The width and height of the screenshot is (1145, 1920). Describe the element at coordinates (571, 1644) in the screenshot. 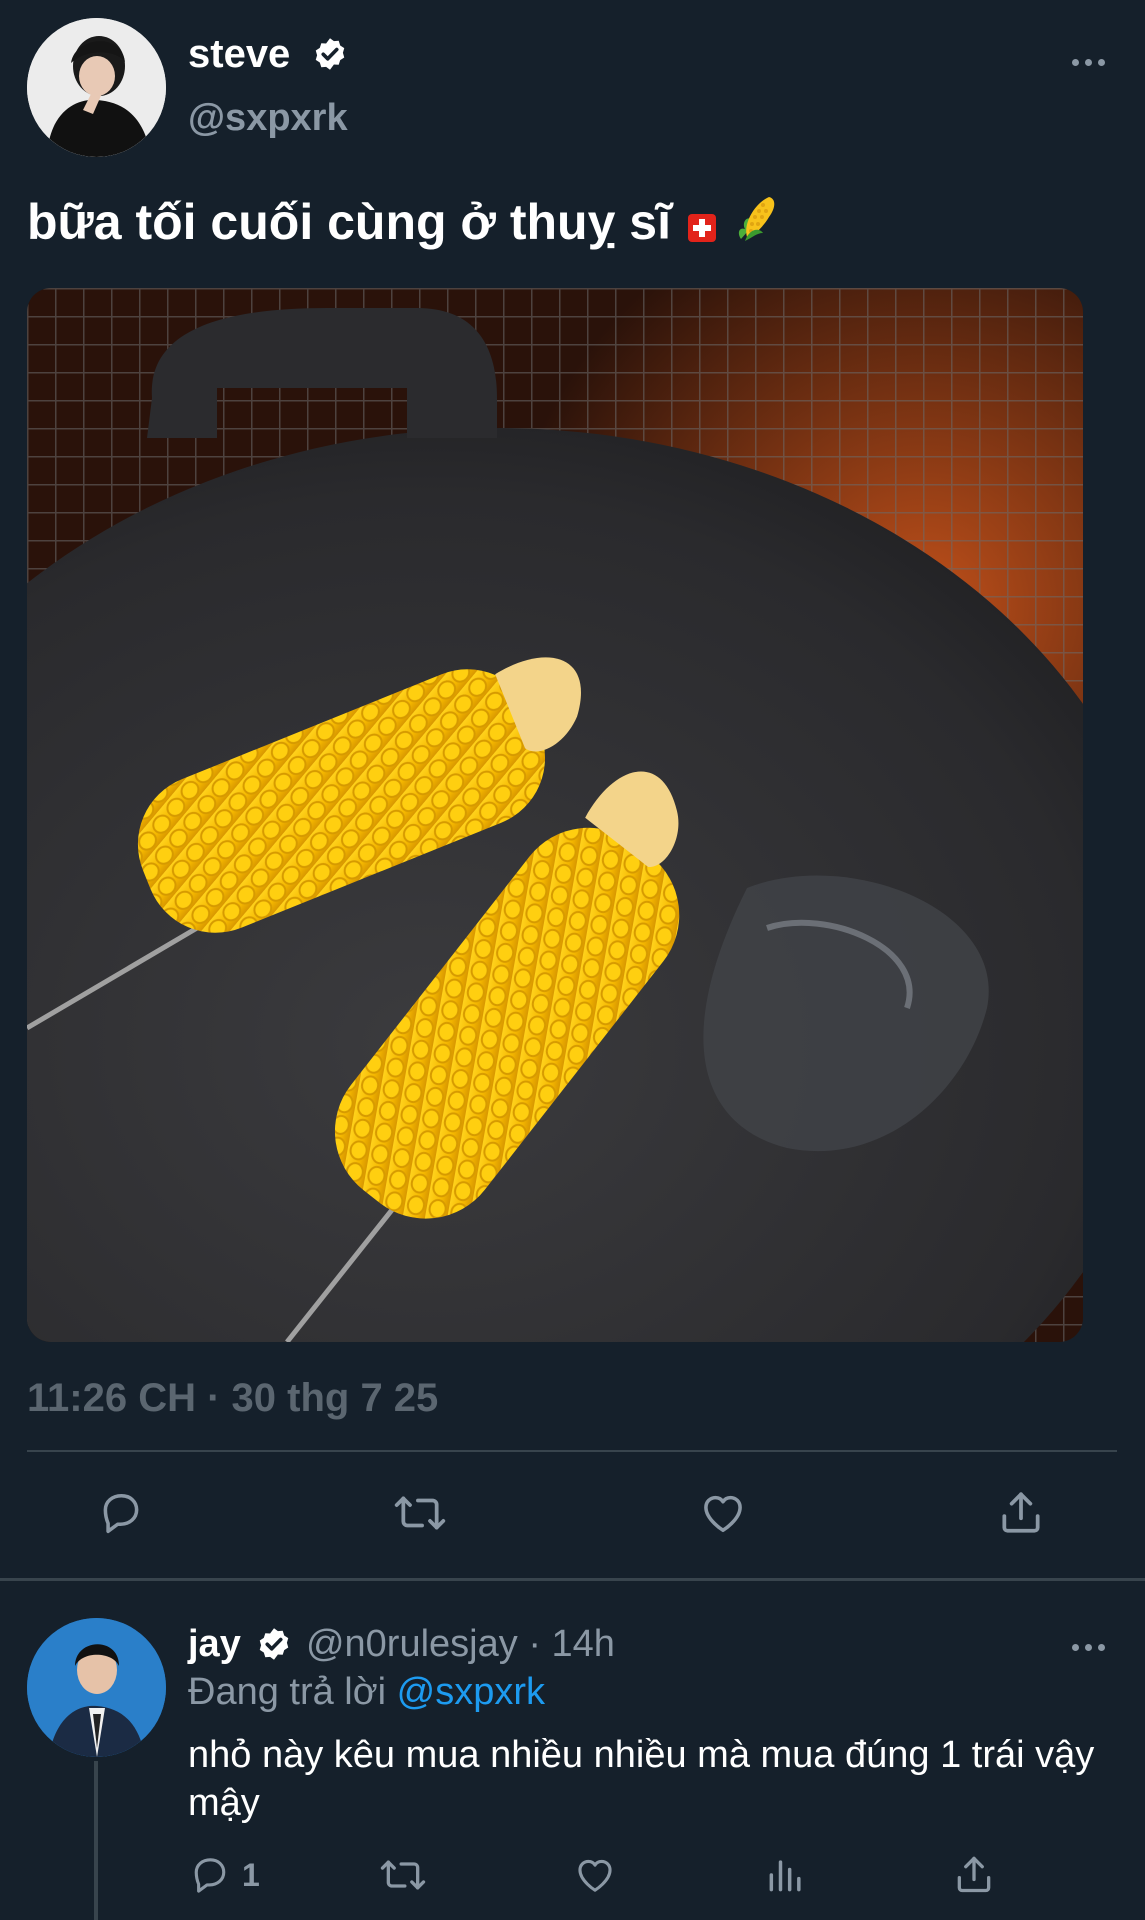

I see `reply-time: · 14h` at that location.